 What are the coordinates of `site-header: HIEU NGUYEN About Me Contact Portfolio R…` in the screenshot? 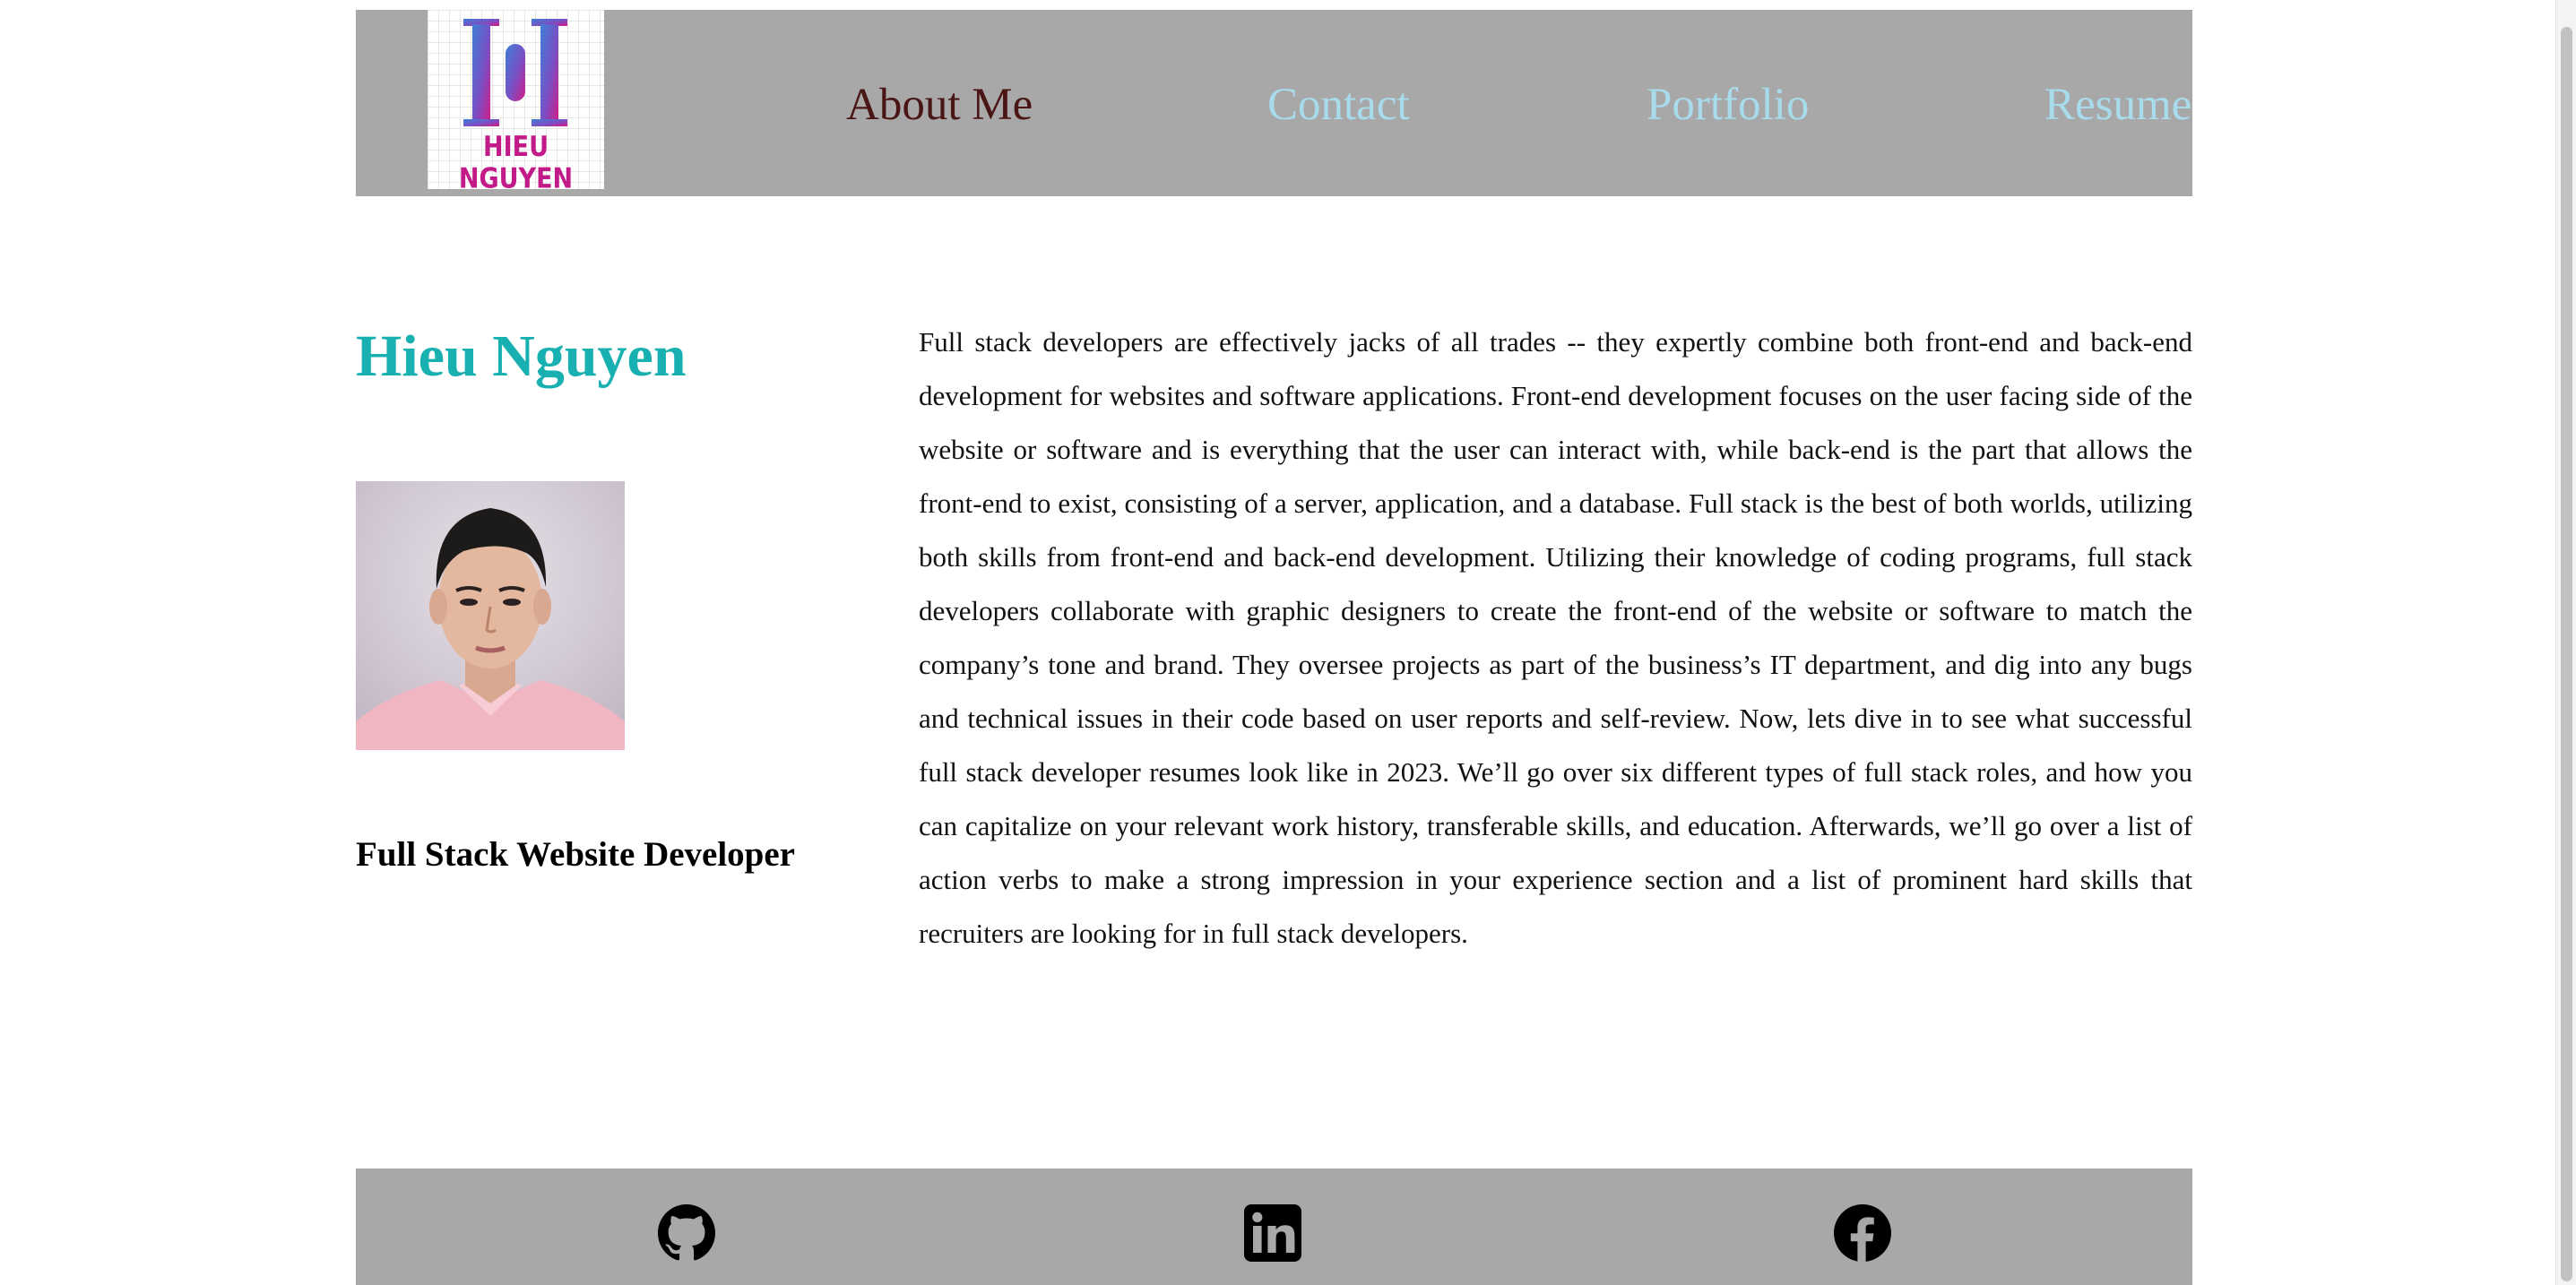 It's located at (1274, 103).